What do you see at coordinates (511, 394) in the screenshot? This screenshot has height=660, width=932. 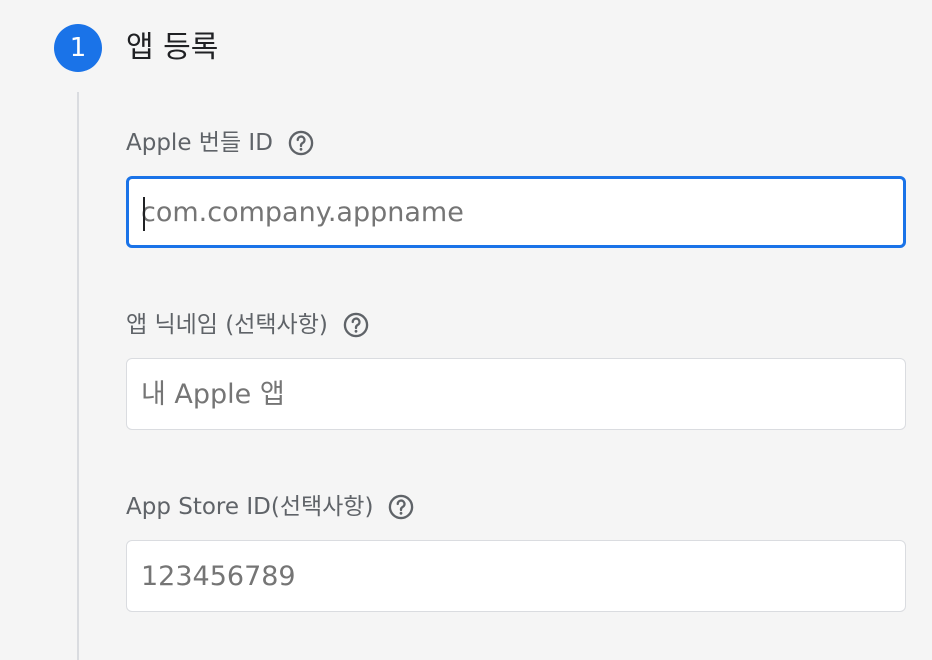 I see `nickname-input` at bounding box center [511, 394].